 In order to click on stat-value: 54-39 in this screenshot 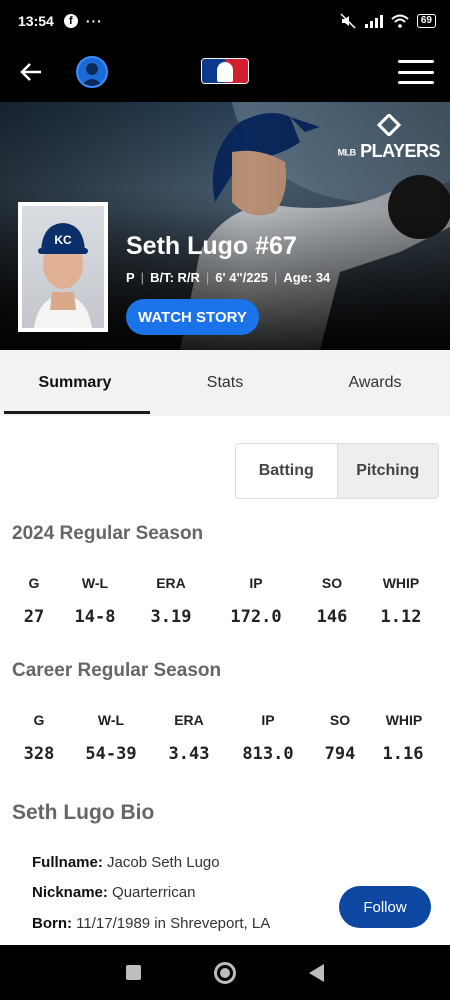, I will do `click(111, 754)`.